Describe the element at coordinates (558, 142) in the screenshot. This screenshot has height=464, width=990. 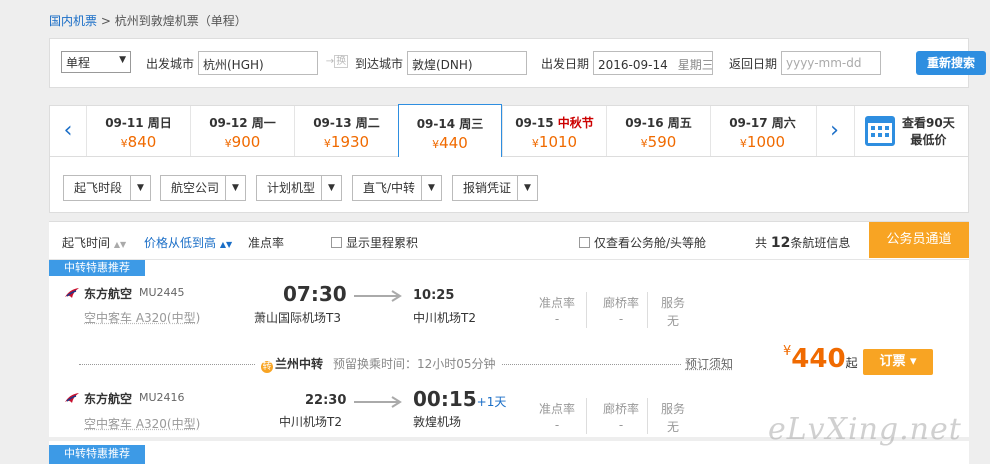
I see `date-price: 1010` at that location.